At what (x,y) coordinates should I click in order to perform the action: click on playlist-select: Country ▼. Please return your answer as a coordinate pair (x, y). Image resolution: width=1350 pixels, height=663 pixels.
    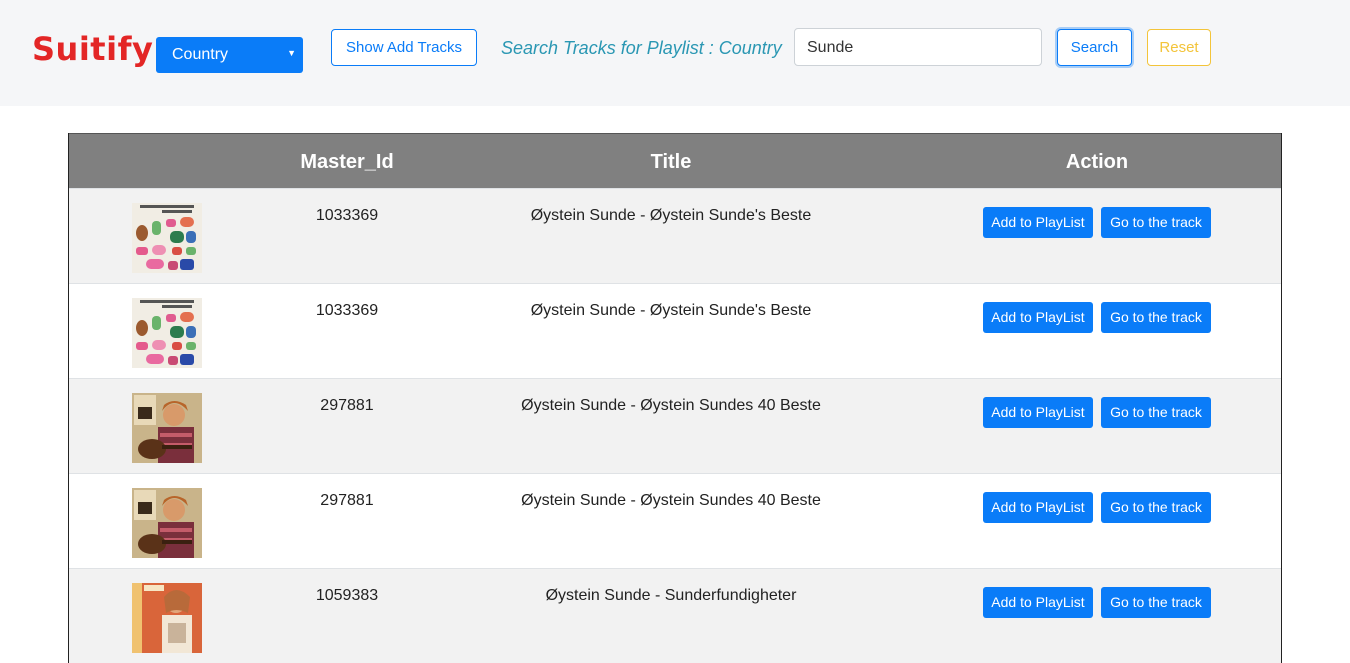
    Looking at the image, I should click on (229, 55).